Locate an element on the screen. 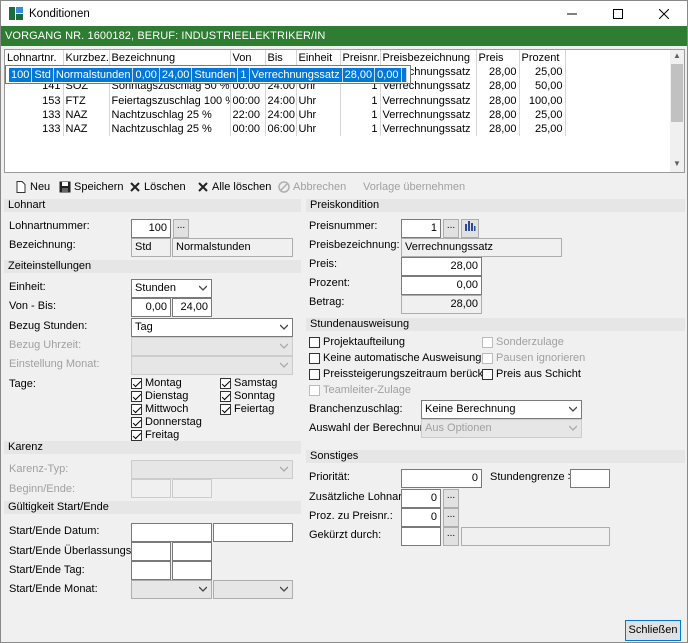 The width and height of the screenshot is (688, 643). calc-select: Aus Optionen is located at coordinates (501, 428).